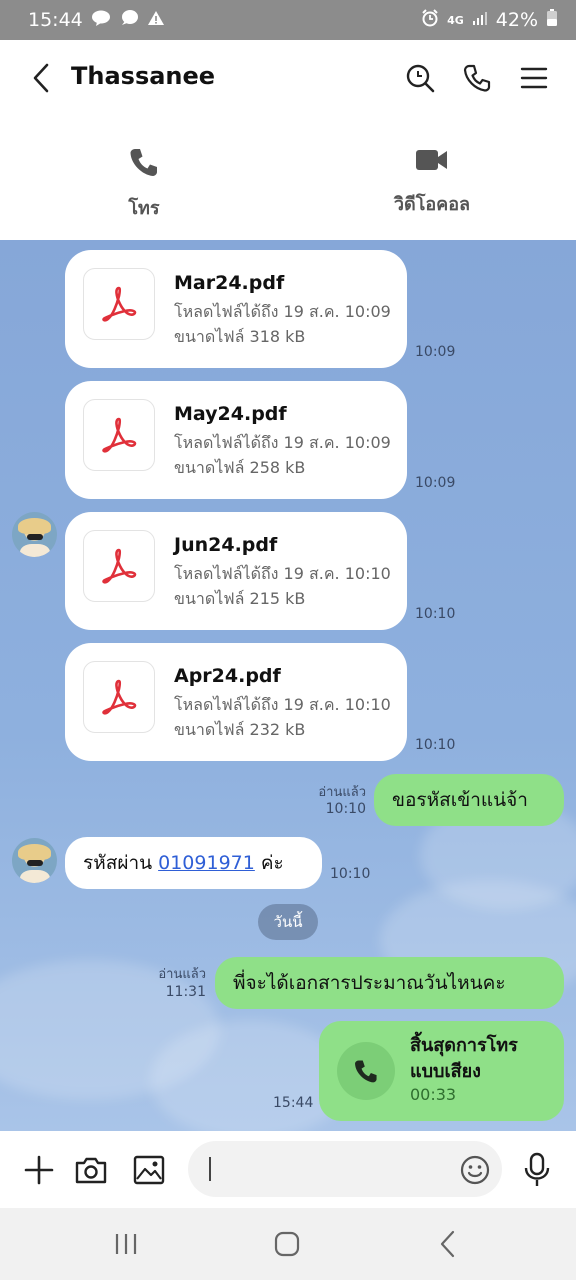 This screenshot has height=1280, width=576. What do you see at coordinates (149, 1170) in the screenshot?
I see `image-icon` at bounding box center [149, 1170].